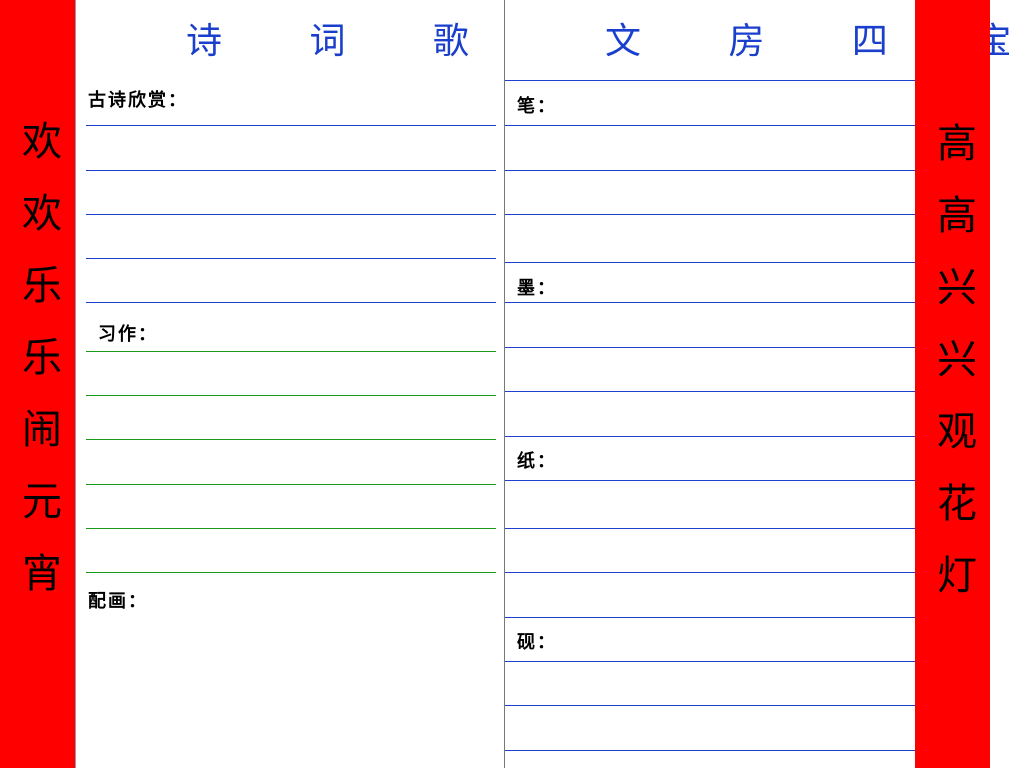 This screenshot has height=768, width=1024. I want to click on right-red-banner: 高高兴兴观花灯, so click(952, 384).